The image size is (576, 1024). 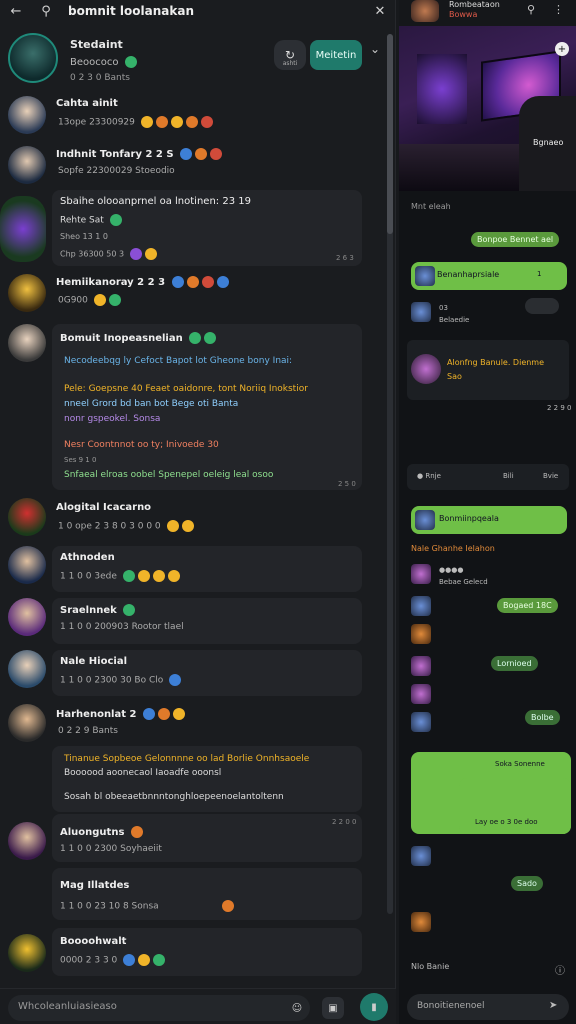 What do you see at coordinates (196, 674) in the screenshot?
I see `list-item: Nale Hiocial 1 1 0 0 2300 30 Bo Clo` at bounding box center [196, 674].